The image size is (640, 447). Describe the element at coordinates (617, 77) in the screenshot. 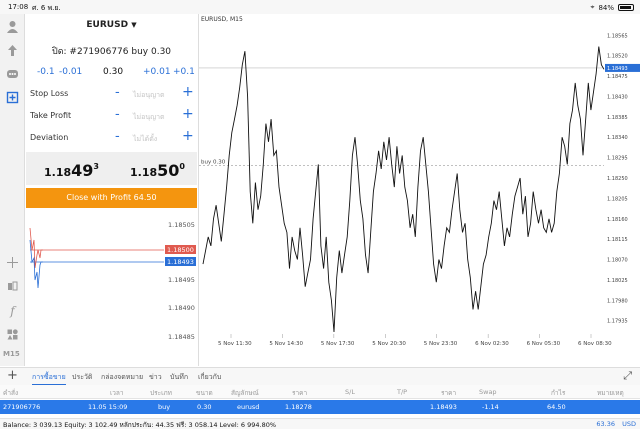

I see `y-tick-label: 1.18475` at that location.